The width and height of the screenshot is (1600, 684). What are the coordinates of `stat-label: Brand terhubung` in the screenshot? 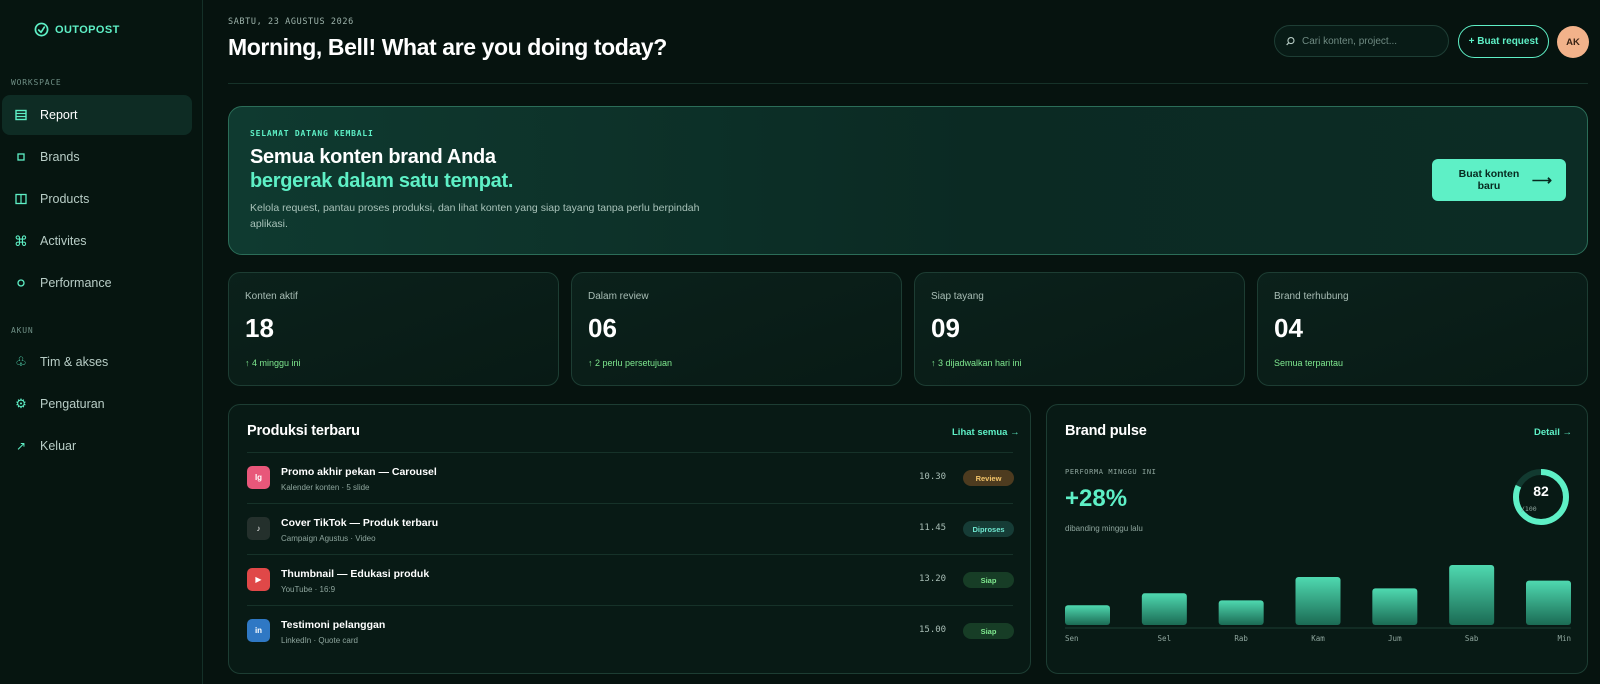 It's located at (1311, 296).